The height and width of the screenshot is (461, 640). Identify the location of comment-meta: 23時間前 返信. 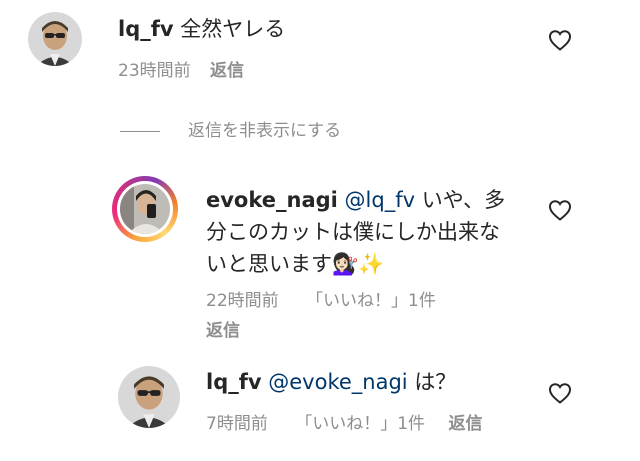
(181, 71).